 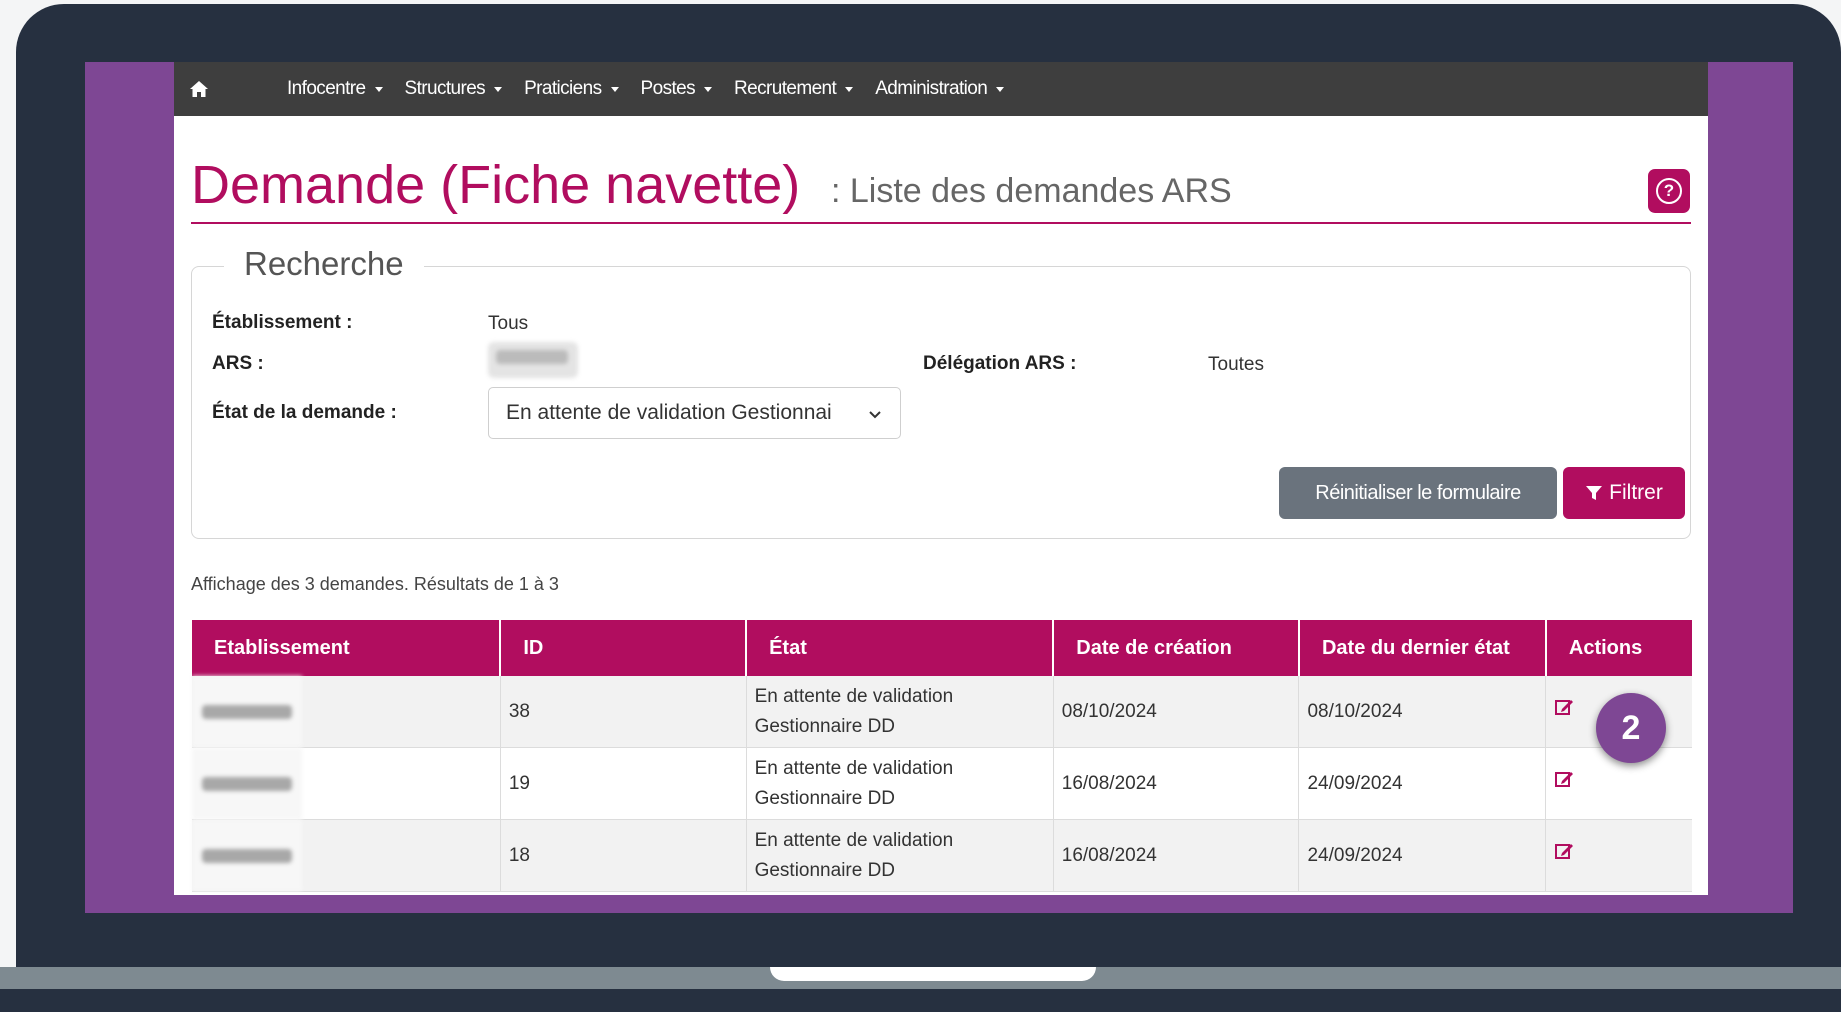 I want to click on nav-item-infocentre: Infocentre, so click(x=335, y=89).